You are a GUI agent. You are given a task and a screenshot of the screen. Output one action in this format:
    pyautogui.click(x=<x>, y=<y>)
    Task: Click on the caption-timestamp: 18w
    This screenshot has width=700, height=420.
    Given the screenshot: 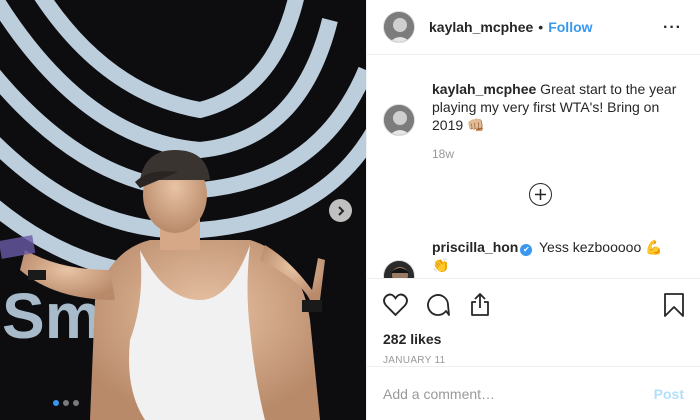 What is the action you would take?
    pyautogui.click(x=443, y=154)
    